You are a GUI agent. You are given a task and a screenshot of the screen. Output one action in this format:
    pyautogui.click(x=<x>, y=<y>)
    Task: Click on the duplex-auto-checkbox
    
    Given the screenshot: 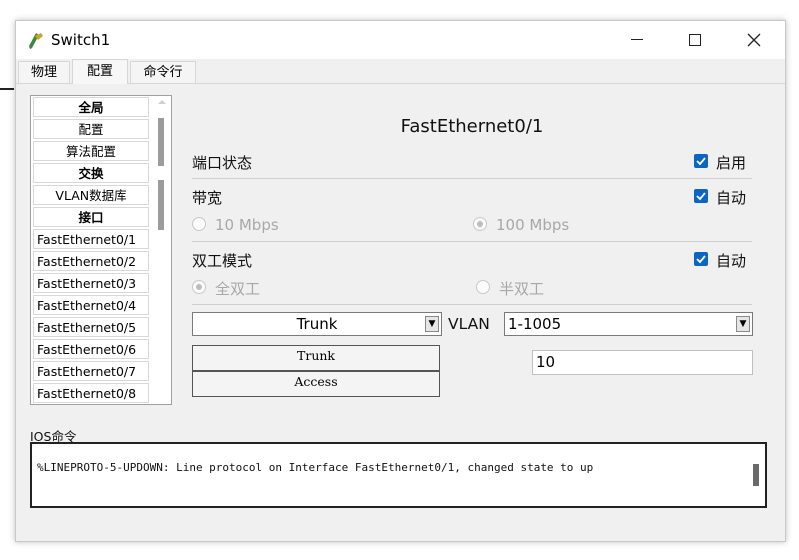 What is the action you would take?
    pyautogui.click(x=701, y=259)
    